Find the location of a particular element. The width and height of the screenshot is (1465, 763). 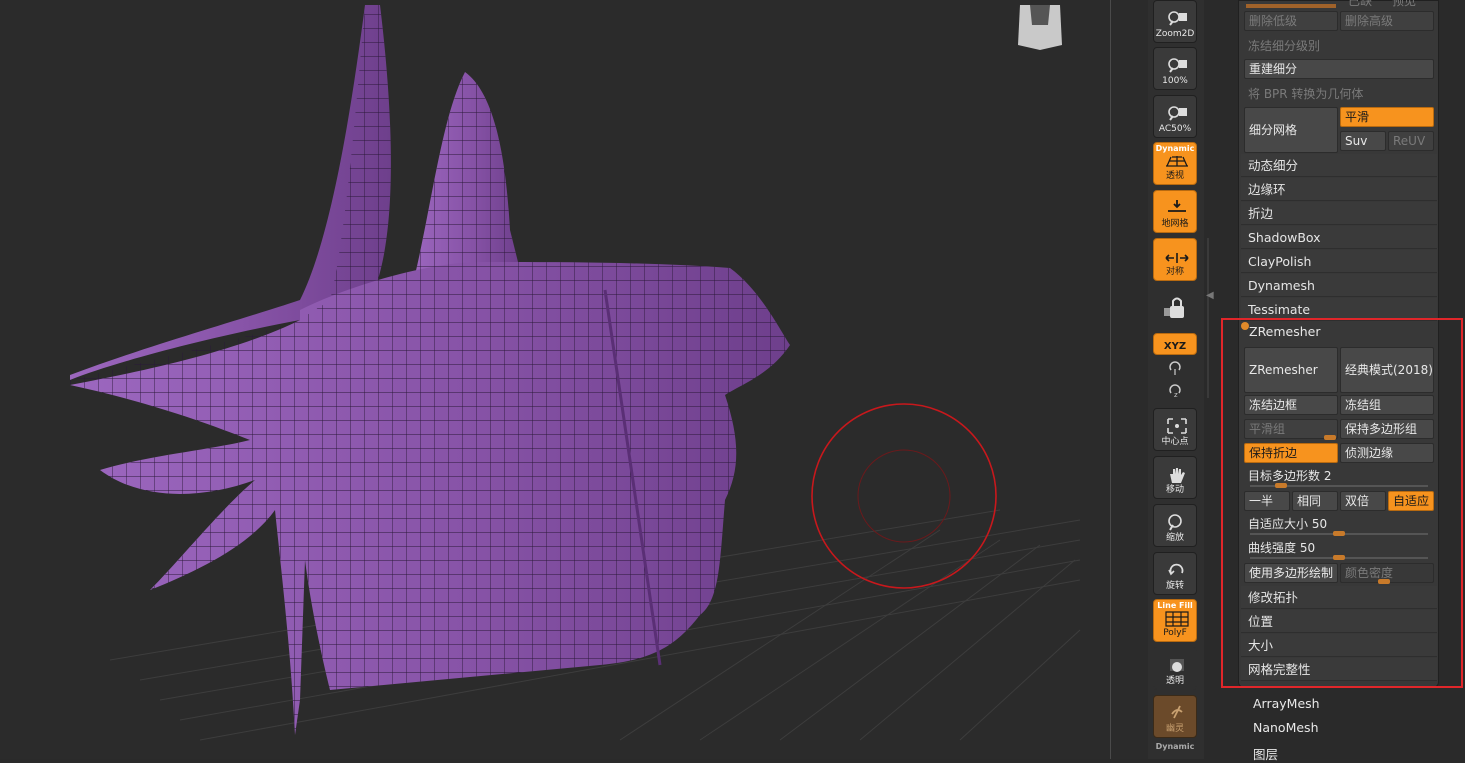

same-button: 相同 is located at coordinates (1315, 501).